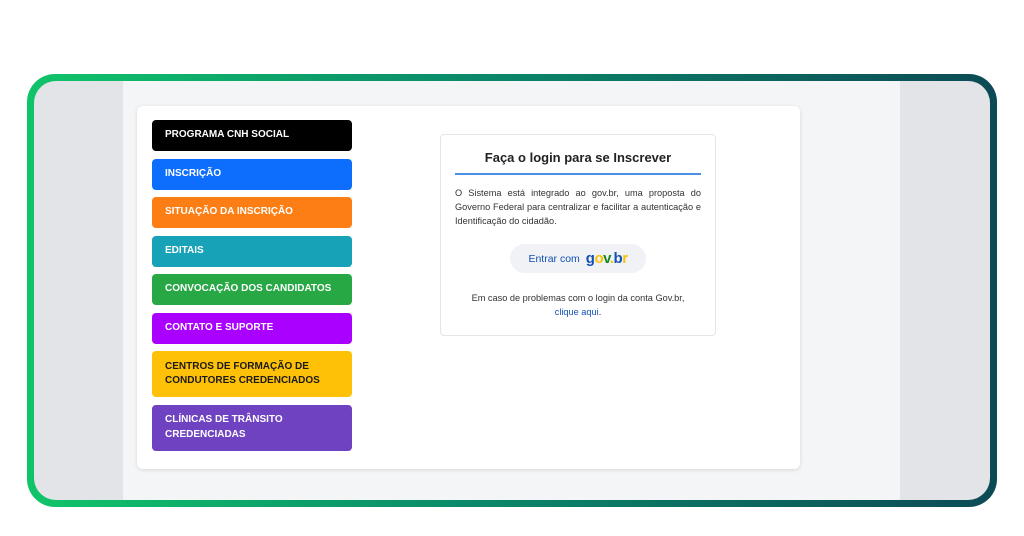 This screenshot has height=536, width=1024. What do you see at coordinates (554, 258) in the screenshot?
I see `govbr-button-label: Entrar com` at bounding box center [554, 258].